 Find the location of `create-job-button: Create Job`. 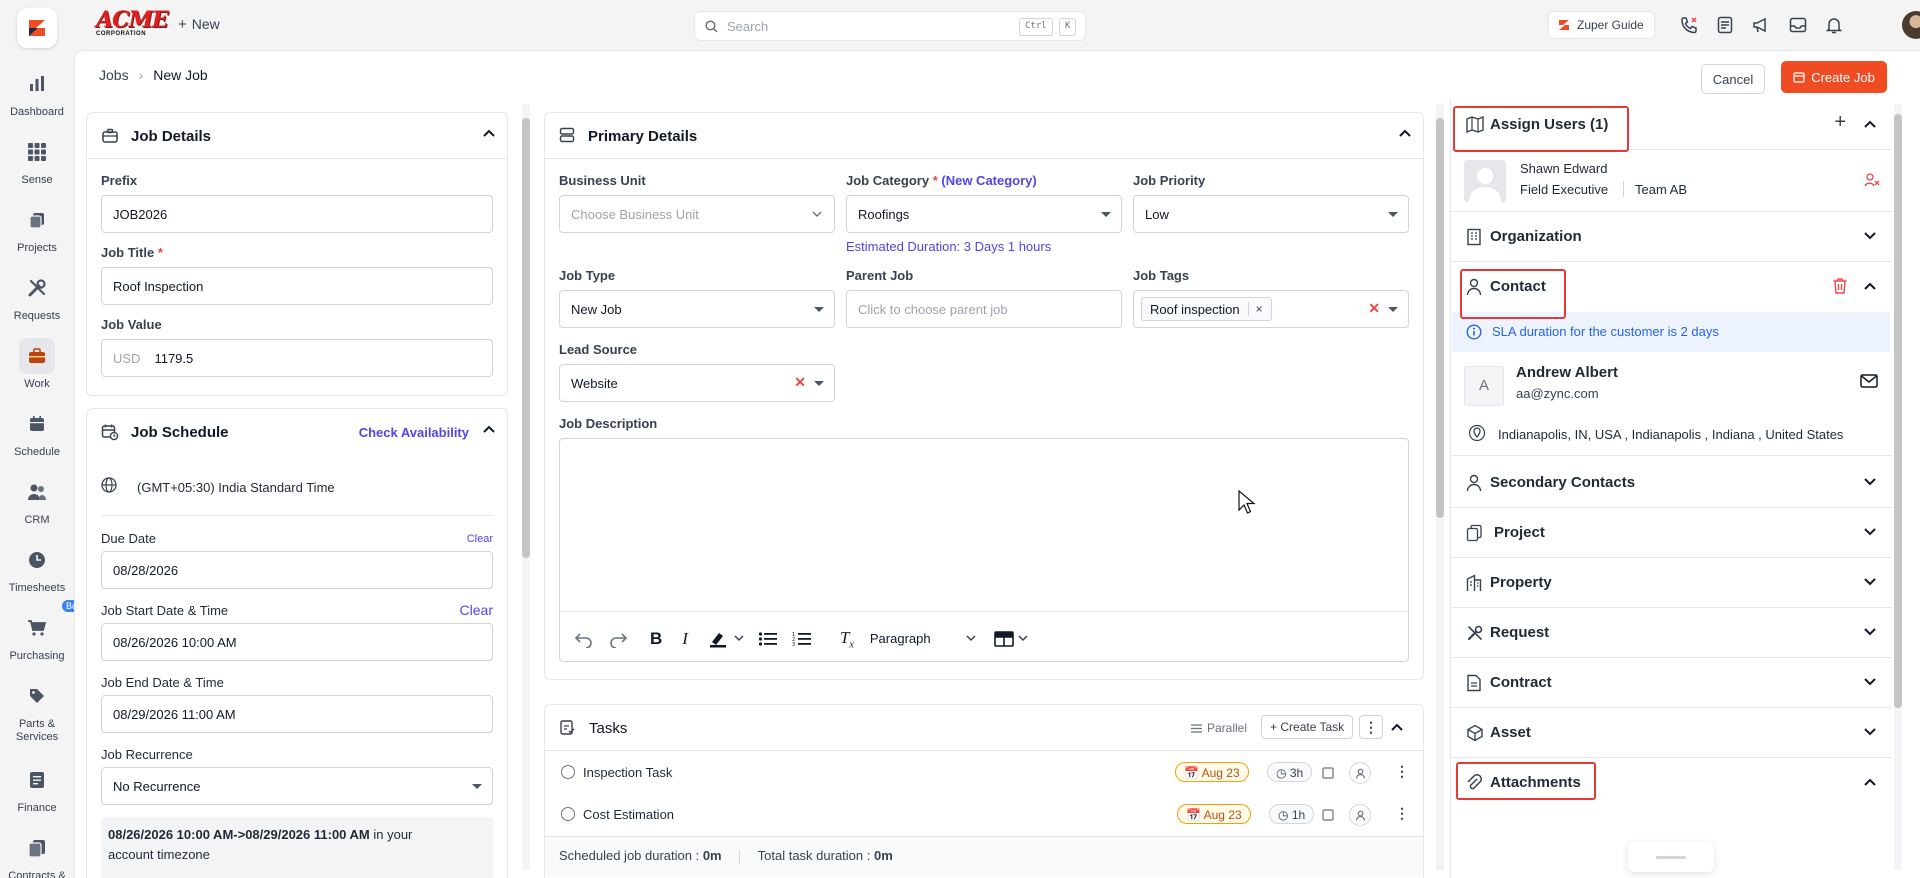

create-job-button: Create Job is located at coordinates (1834, 77).